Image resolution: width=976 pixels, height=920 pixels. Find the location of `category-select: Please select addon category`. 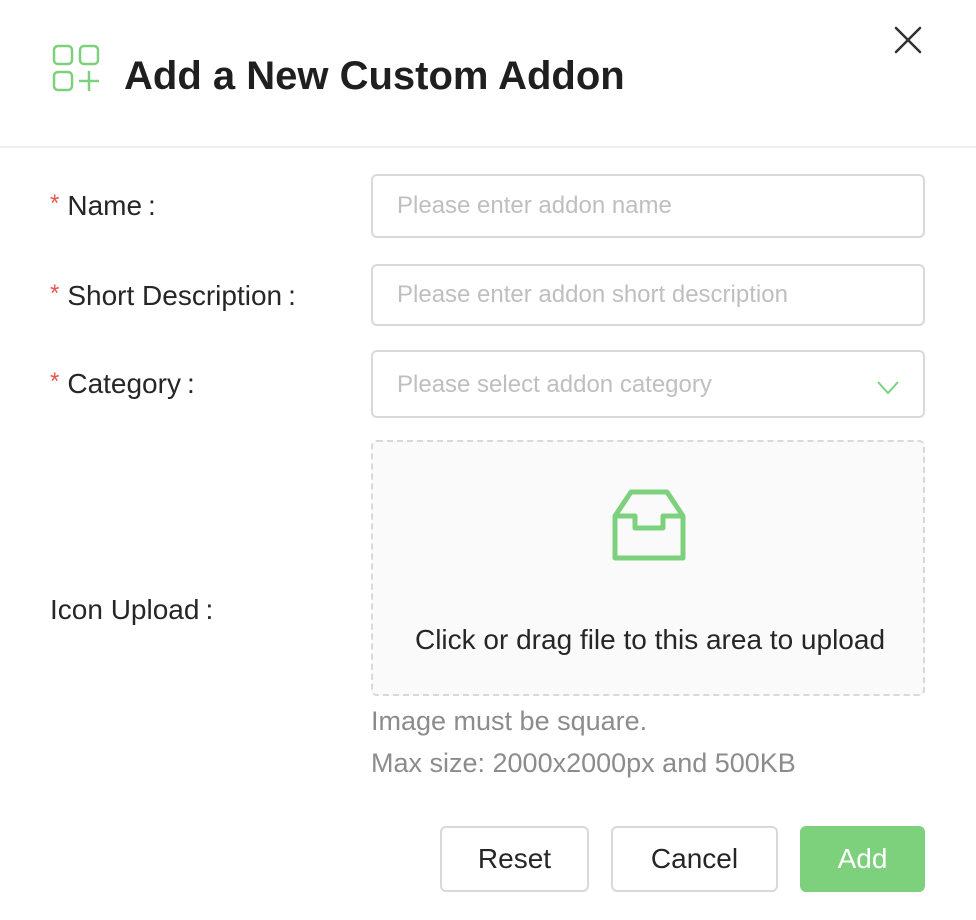

category-select: Please select addon category is located at coordinates (648, 384).